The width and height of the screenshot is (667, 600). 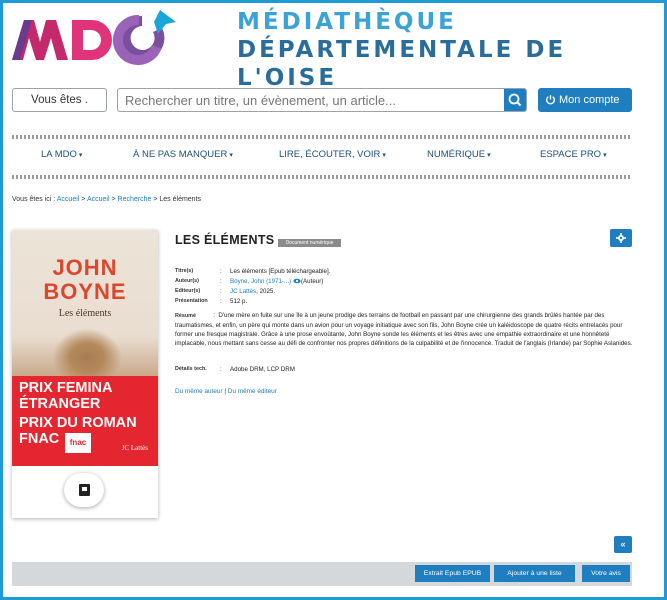 I want to click on mdo-logo, so click(x=95, y=37).